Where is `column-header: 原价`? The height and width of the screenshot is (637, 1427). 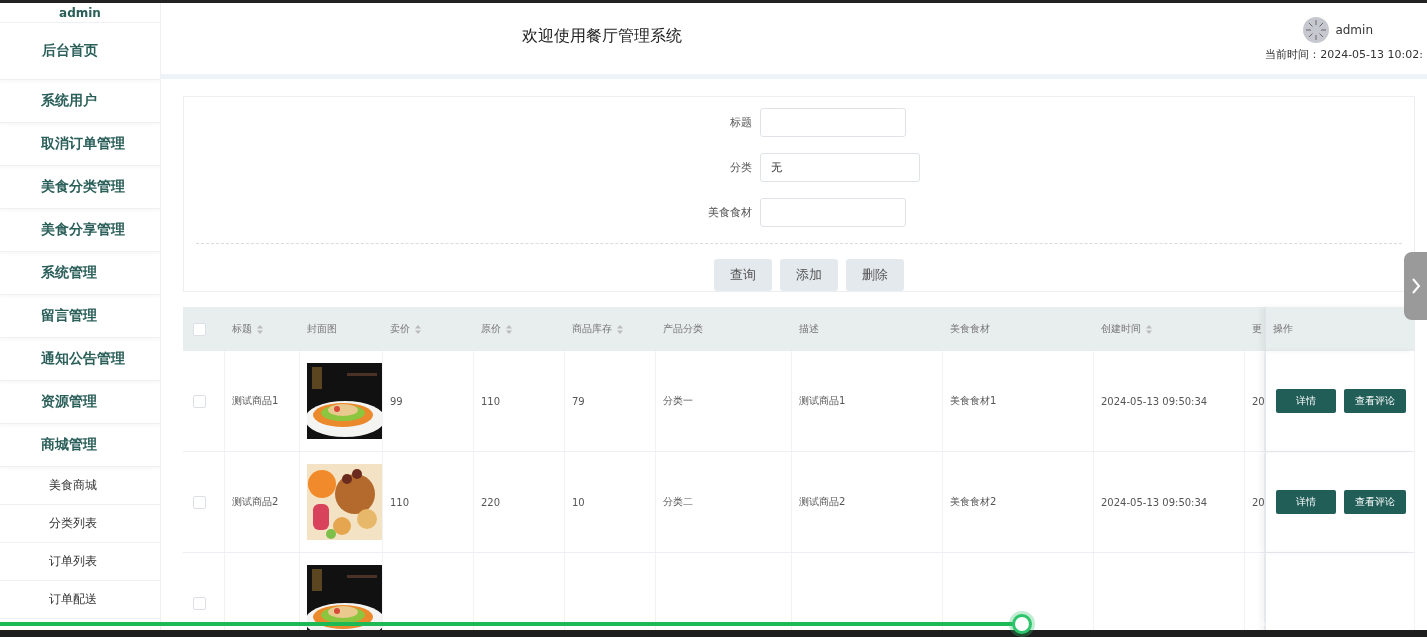
column-header: 原价 is located at coordinates (496, 329).